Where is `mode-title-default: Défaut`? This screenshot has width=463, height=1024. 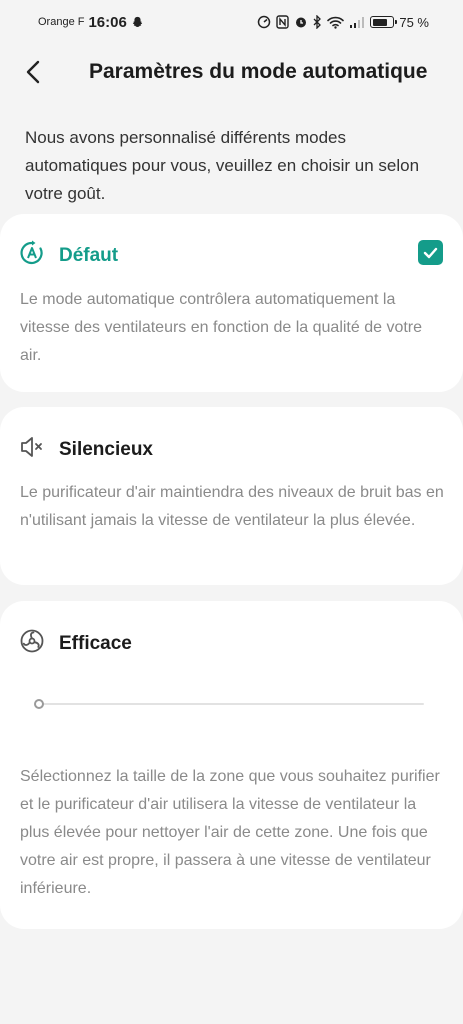
mode-title-default: Défaut is located at coordinates (89, 255).